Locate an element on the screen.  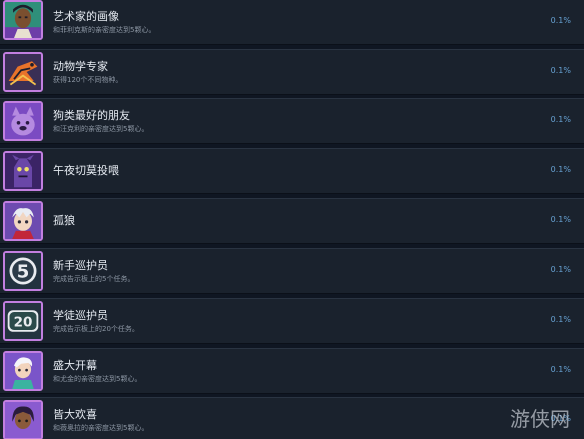
night-creature-icon is located at coordinates (23, 171).